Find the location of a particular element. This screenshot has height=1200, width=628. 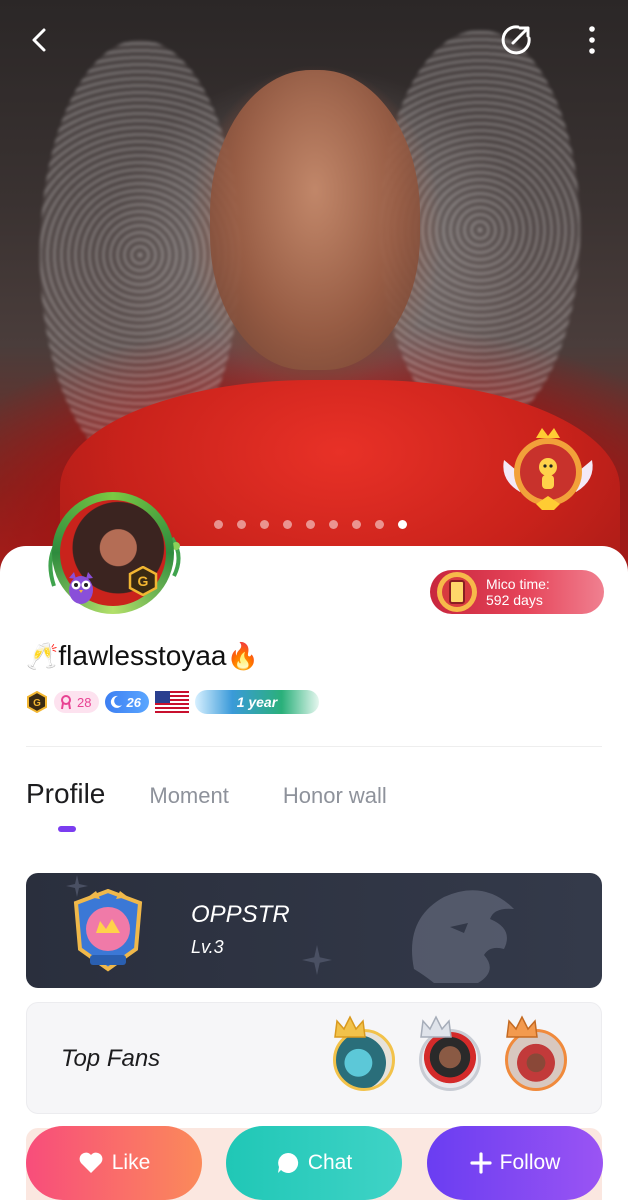

follow-button: Follow is located at coordinates (515, 1163).